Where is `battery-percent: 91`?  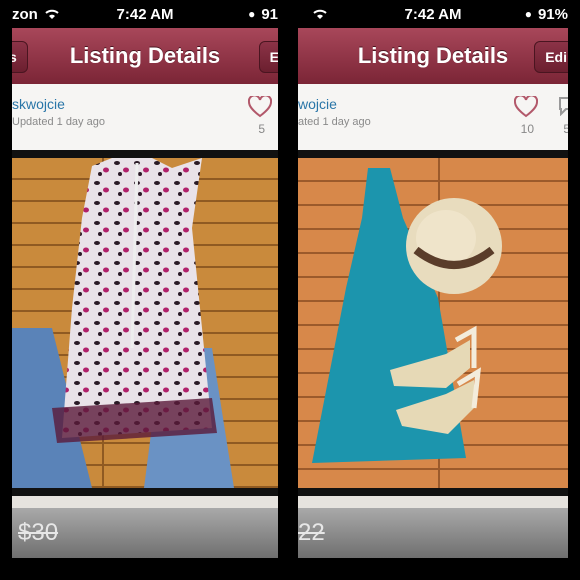
battery-percent: 91 is located at coordinates (269, 14).